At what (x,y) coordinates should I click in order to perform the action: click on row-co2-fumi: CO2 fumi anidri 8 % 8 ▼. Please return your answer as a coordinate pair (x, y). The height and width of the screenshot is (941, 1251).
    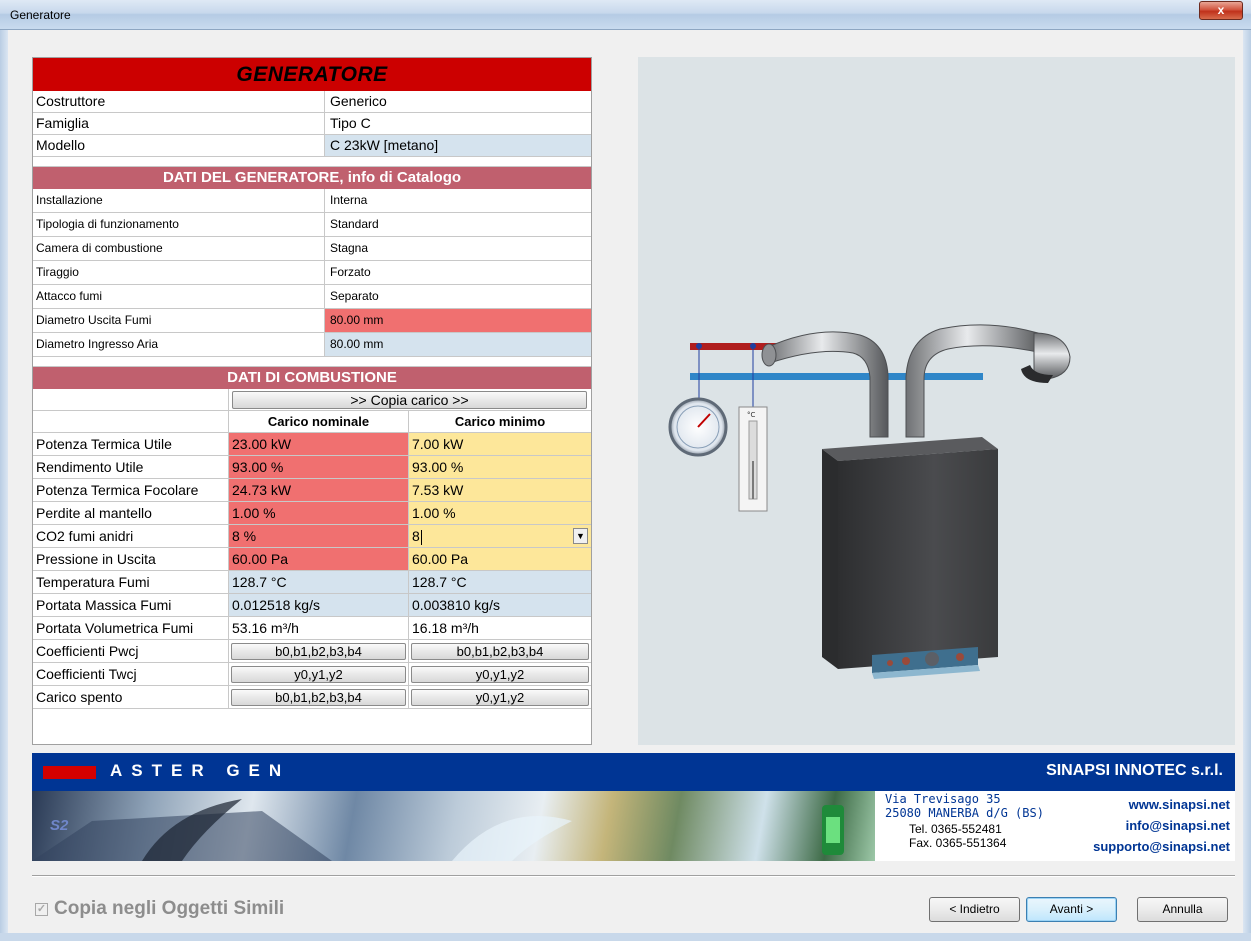
    Looking at the image, I should click on (312, 536).